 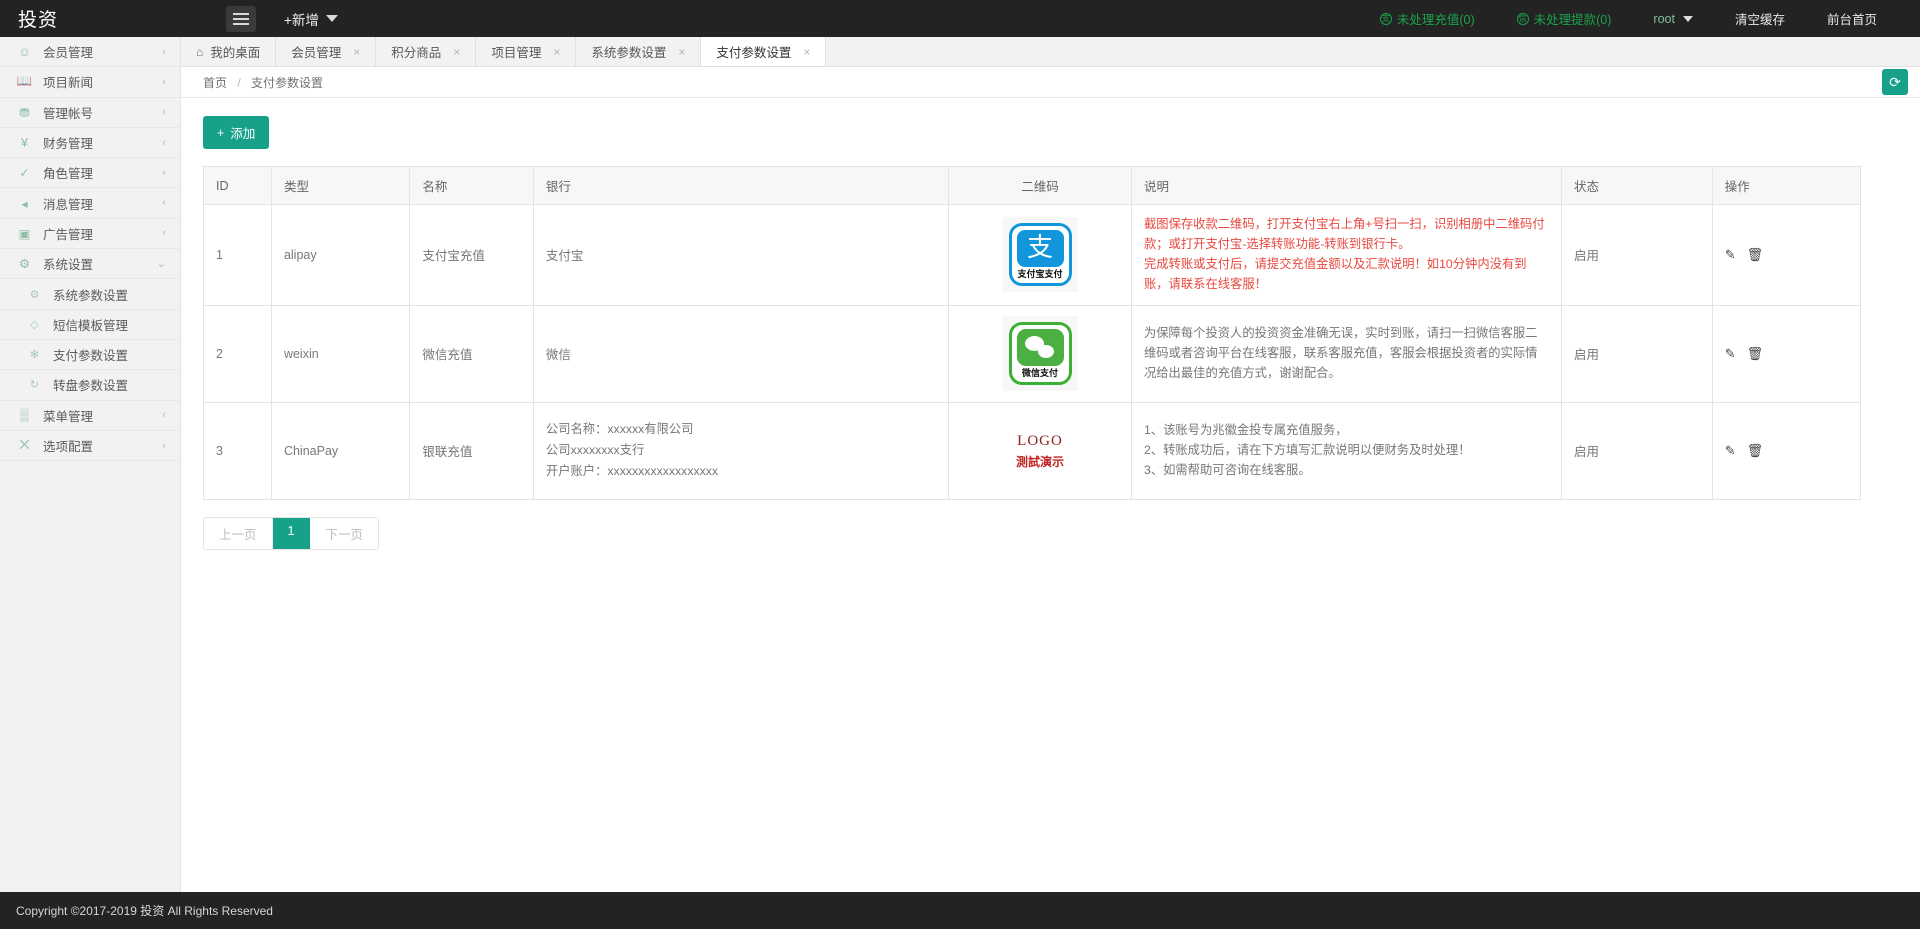 I want to click on pending-withdraw-link: 信 未处理提款(0), so click(x=1564, y=18).